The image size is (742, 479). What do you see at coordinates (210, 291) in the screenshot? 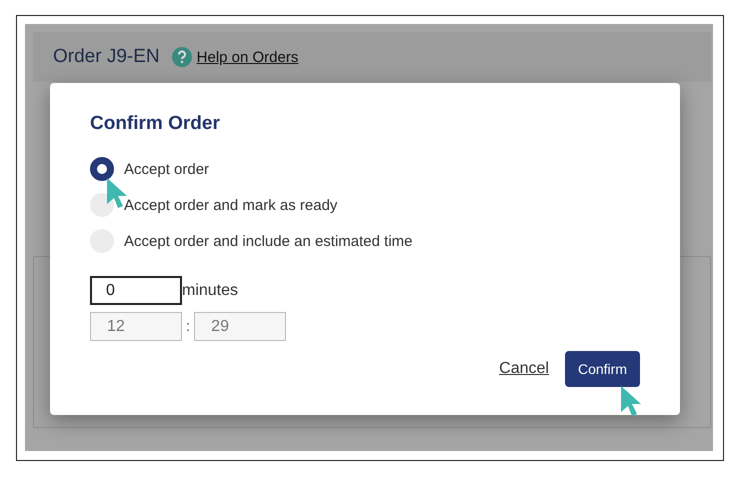
I see `minutes-label: minutes` at bounding box center [210, 291].